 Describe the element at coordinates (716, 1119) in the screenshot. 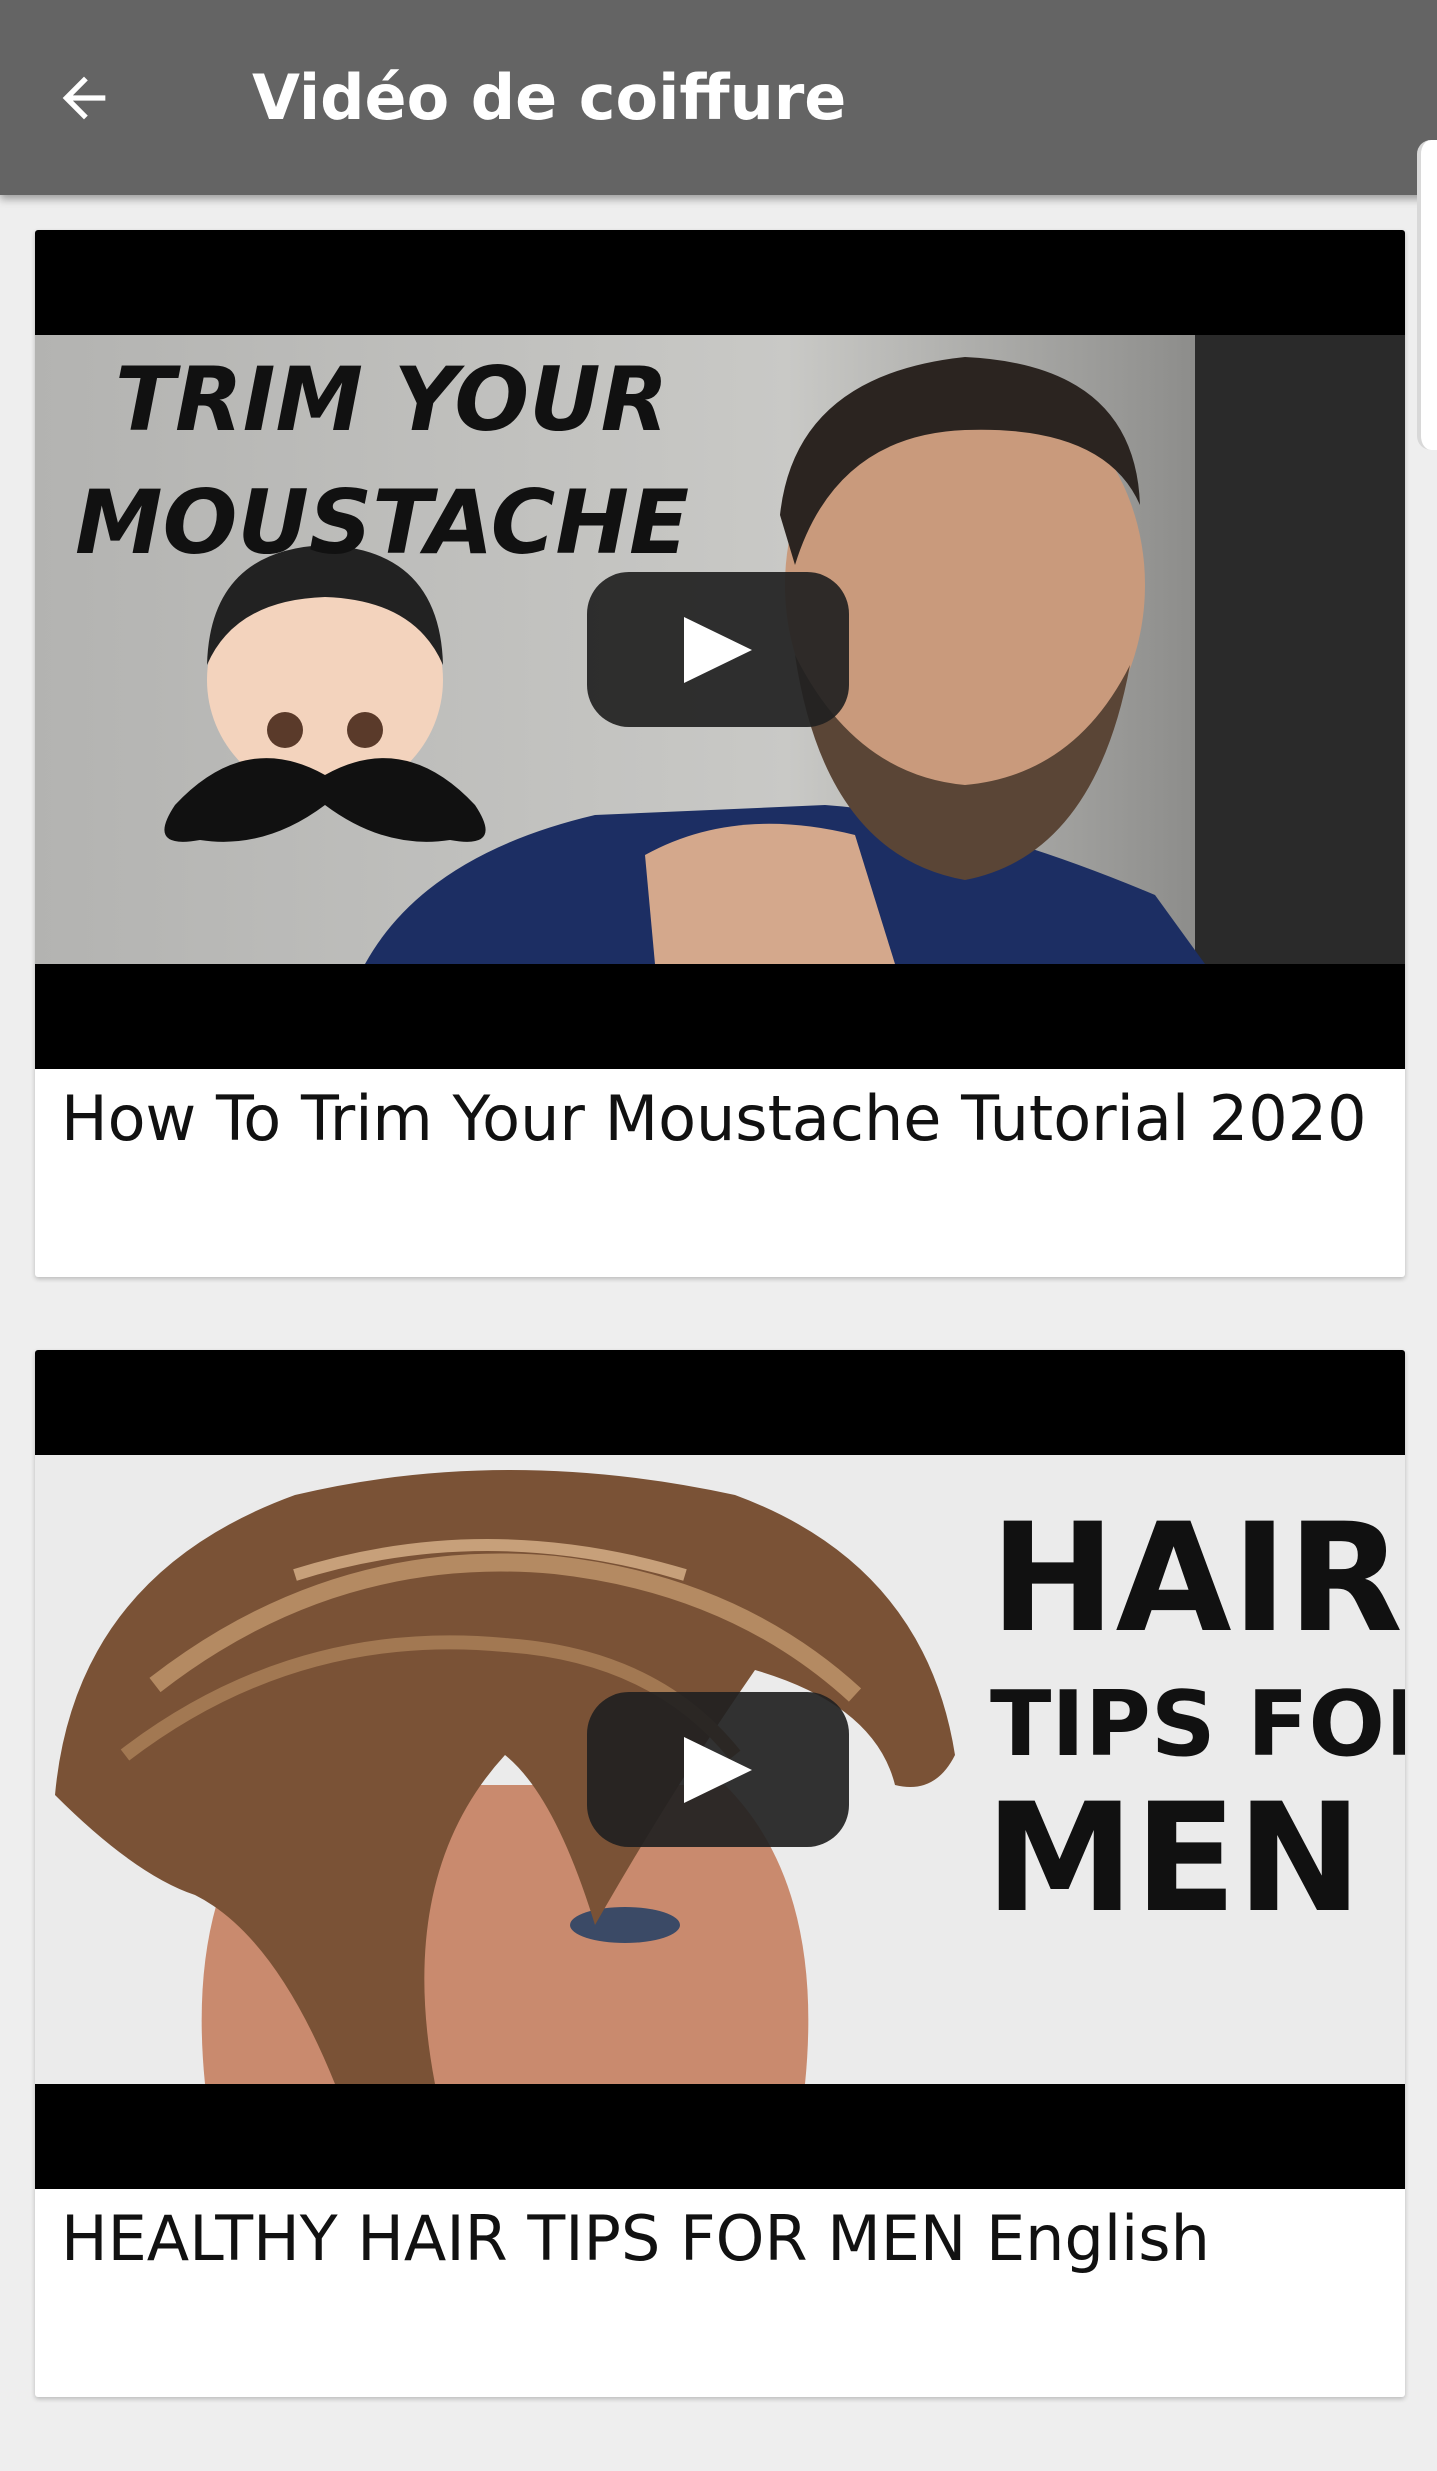

I see `video-title: How To Trim Your Moustache Tutorial 2020` at that location.